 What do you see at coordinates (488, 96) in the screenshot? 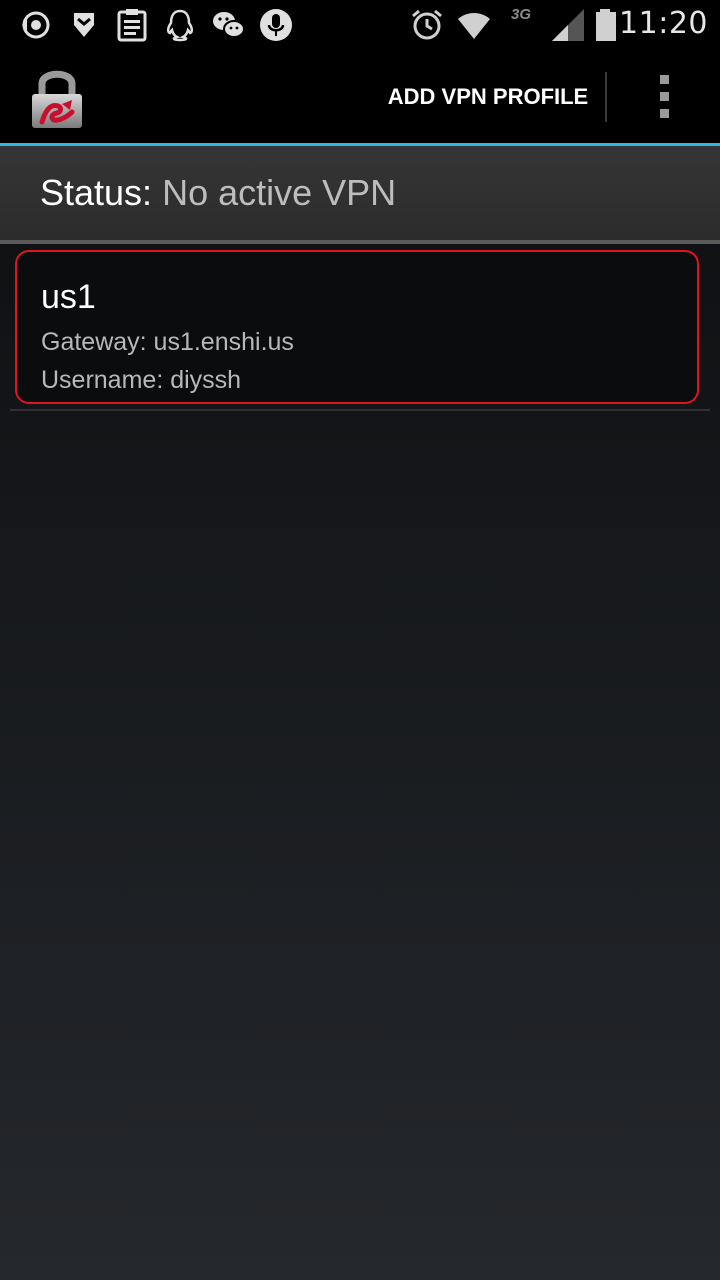
I see `add-vpn-profile-button: ADD VPN PROFILE` at bounding box center [488, 96].